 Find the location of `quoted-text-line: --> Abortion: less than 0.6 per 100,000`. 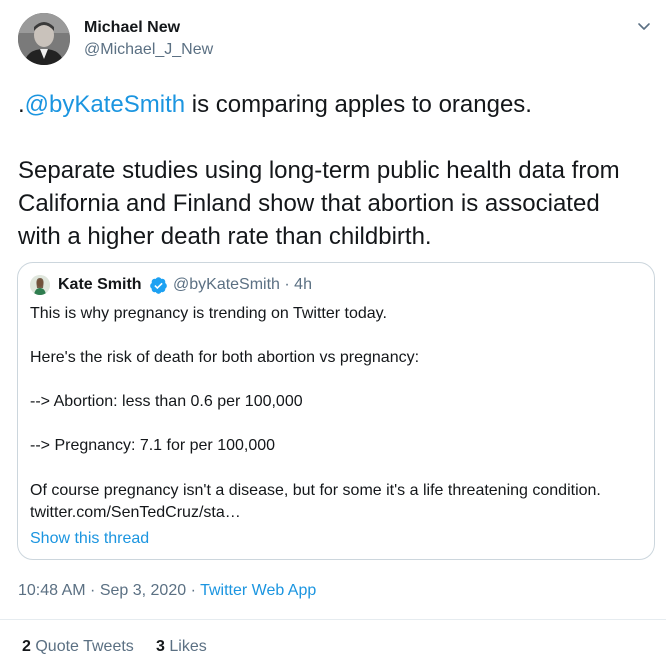

quoted-text-line: --> Abortion: less than 0.6 per 100,000 is located at coordinates (166, 401).